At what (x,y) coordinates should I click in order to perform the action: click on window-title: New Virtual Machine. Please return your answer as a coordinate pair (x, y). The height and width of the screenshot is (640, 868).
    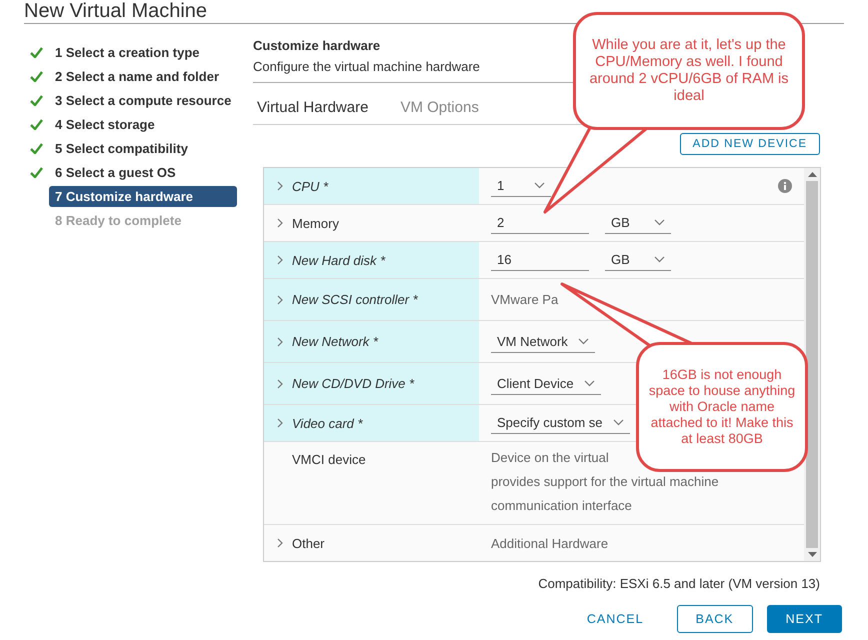
    Looking at the image, I should click on (116, 11).